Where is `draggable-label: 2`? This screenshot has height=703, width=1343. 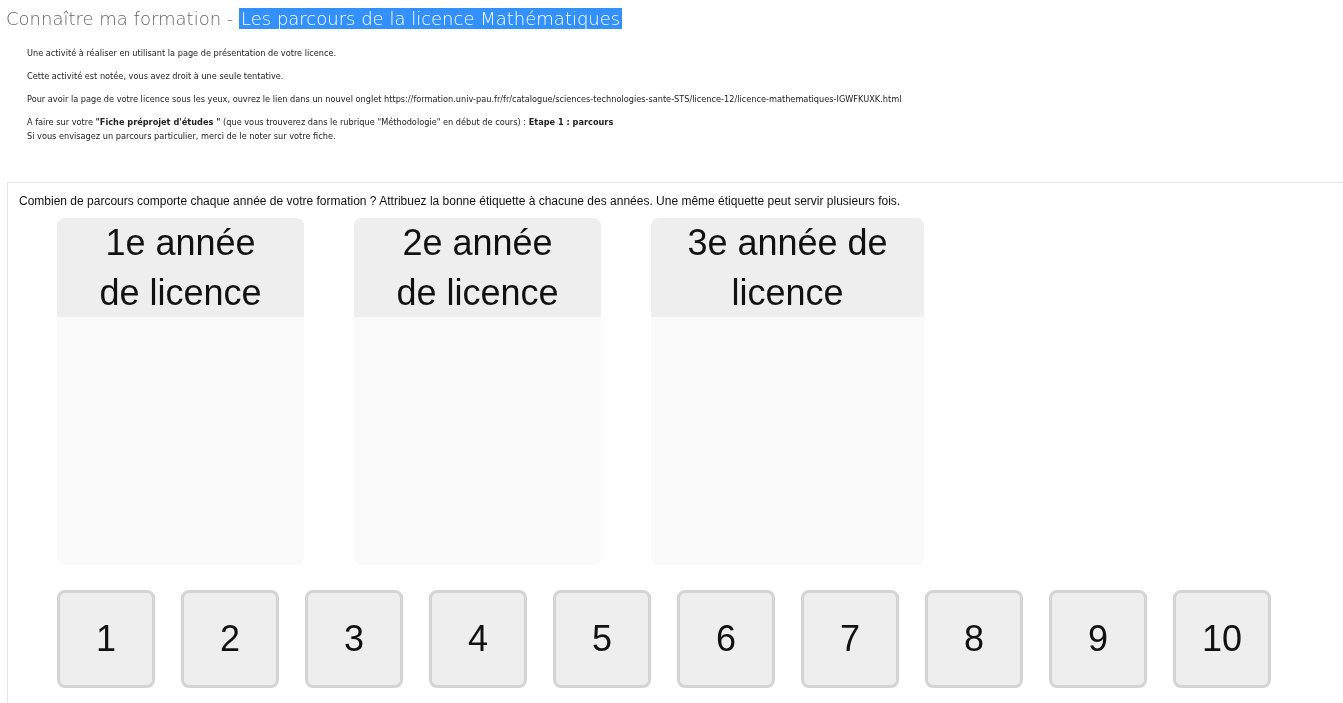 draggable-label: 2 is located at coordinates (230, 639).